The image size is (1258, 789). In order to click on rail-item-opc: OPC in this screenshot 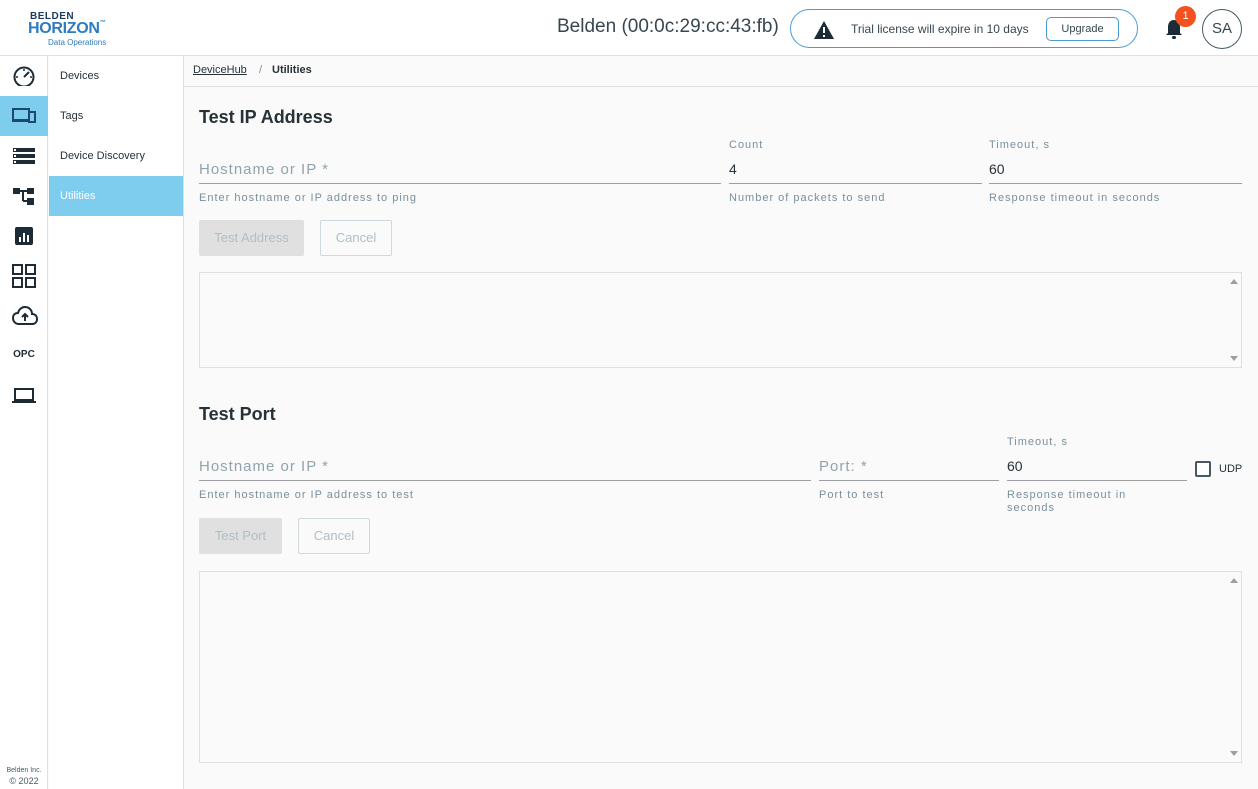, I will do `click(24, 356)`.